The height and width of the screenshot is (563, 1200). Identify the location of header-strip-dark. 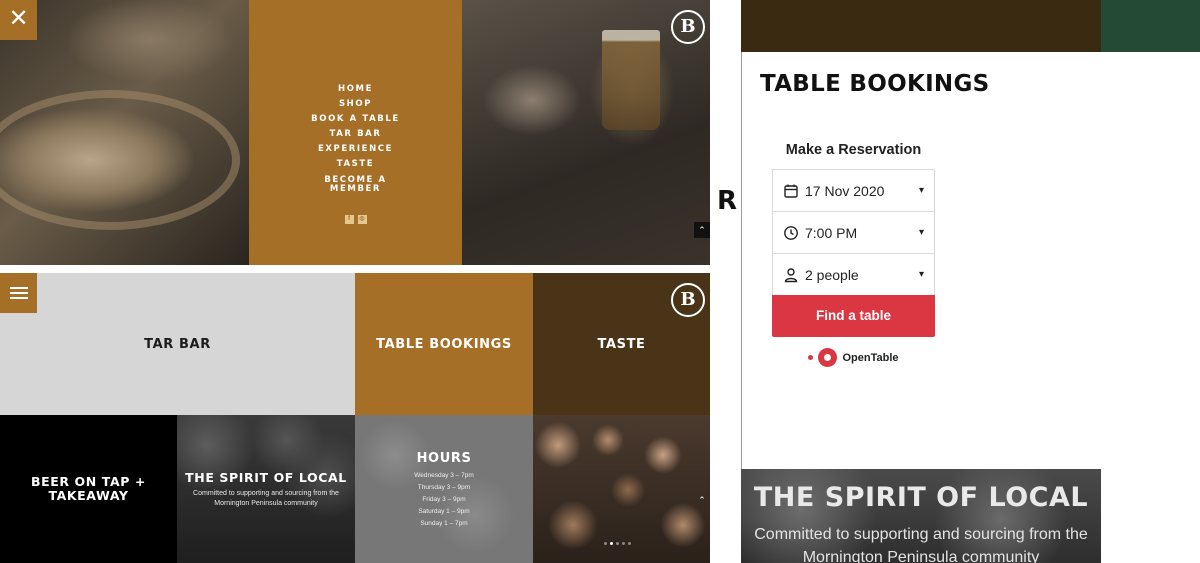
(921, 26).